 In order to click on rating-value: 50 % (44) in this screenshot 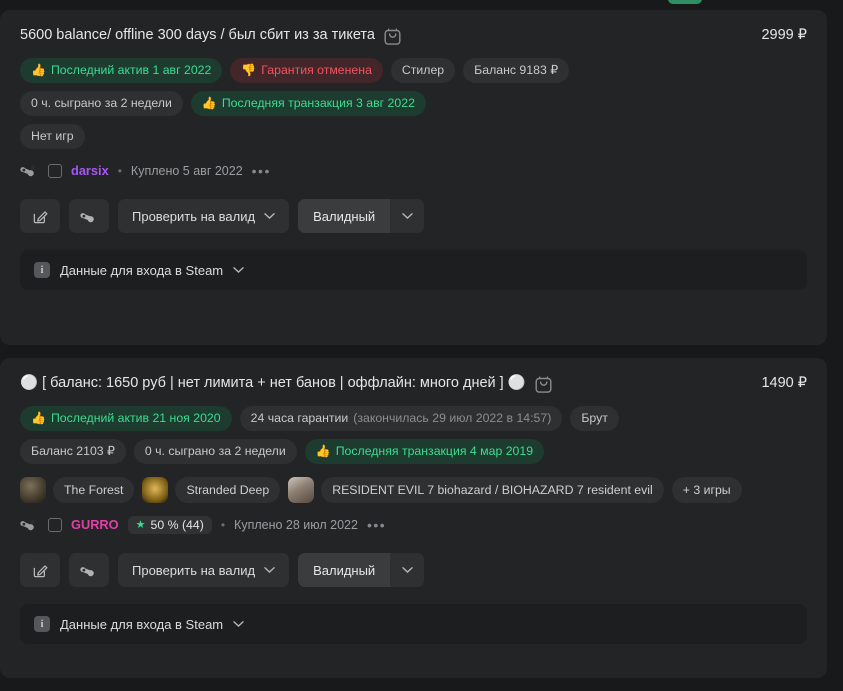, I will do `click(177, 524)`.